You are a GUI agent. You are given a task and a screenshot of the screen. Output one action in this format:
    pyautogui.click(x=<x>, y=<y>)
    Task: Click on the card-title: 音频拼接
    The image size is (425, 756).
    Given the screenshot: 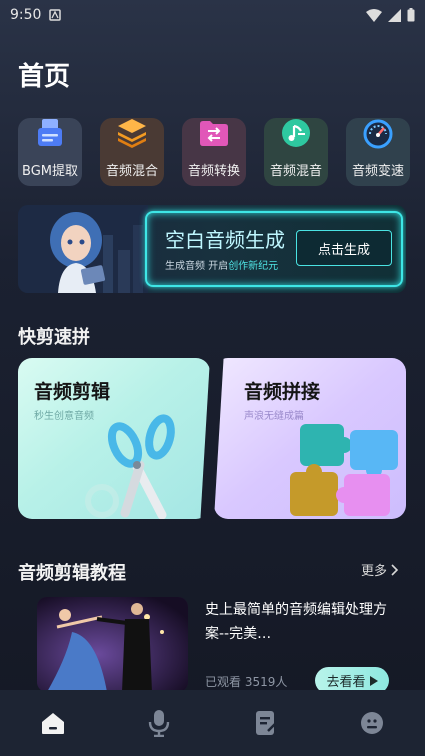 What is the action you would take?
    pyautogui.click(x=282, y=392)
    